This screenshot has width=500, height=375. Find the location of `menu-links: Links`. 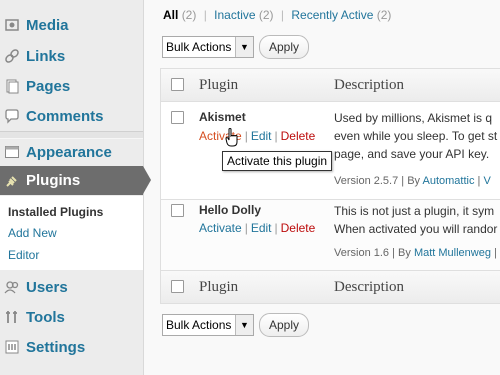

menu-links: Links is located at coordinates (71, 56).